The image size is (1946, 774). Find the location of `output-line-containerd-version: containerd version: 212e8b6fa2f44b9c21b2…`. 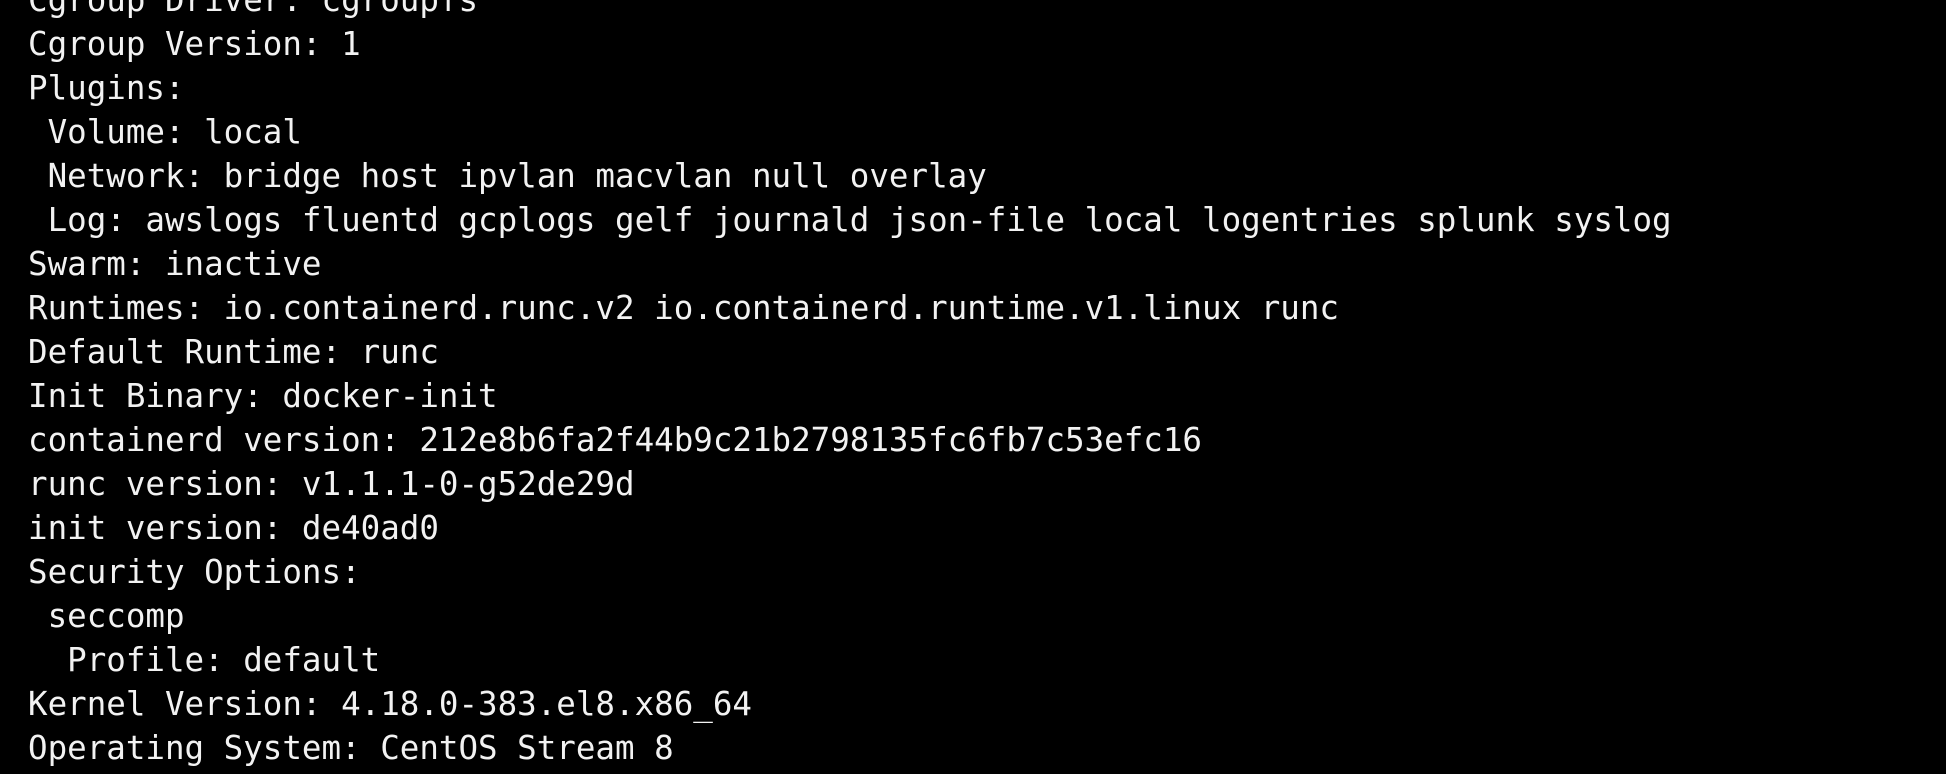

output-line-containerd-version: containerd version: 212e8b6fa2f44b9c21b2… is located at coordinates (615, 440).